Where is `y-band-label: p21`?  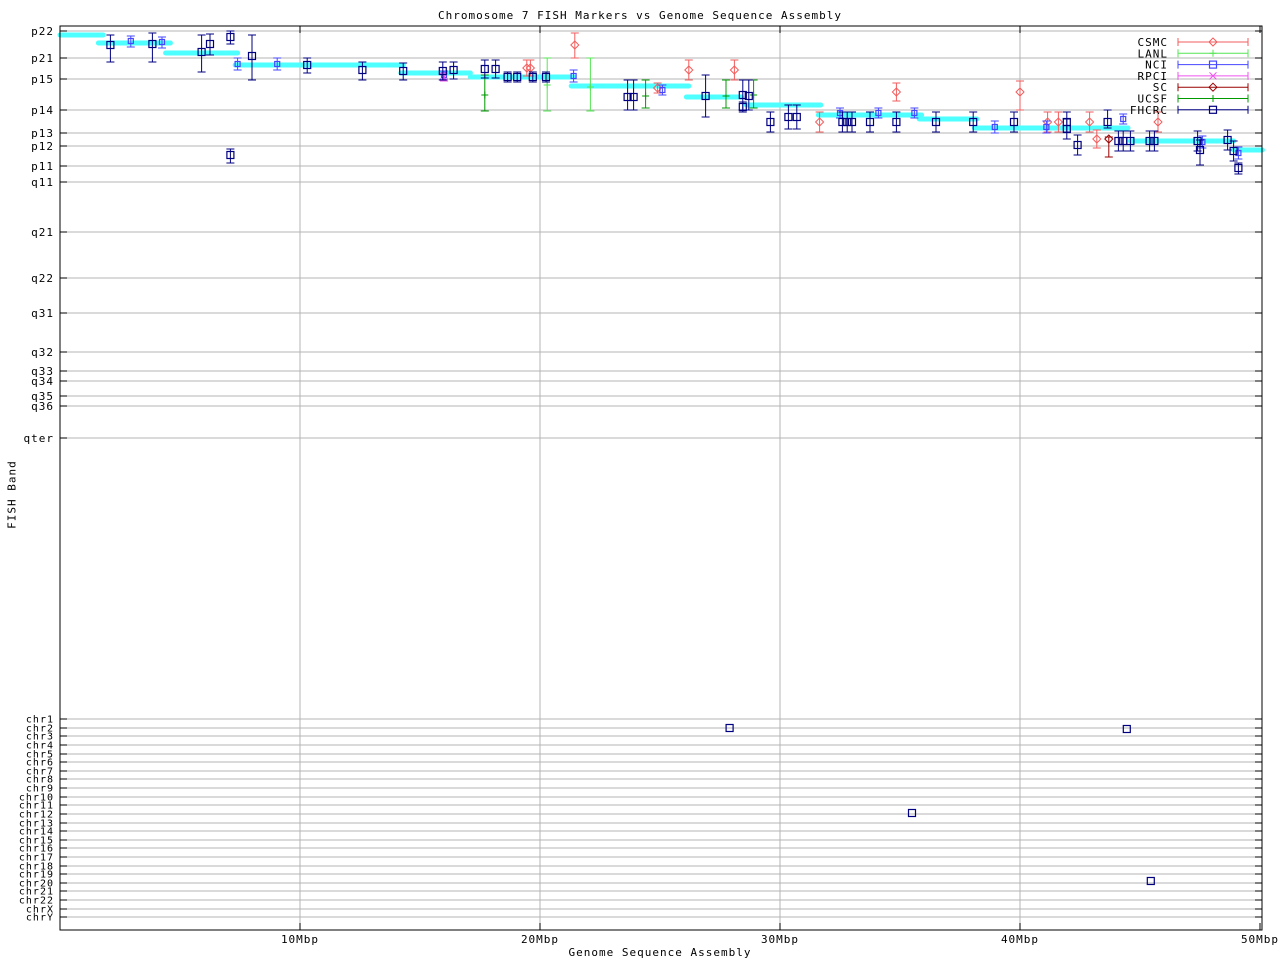
y-band-label: p21 is located at coordinates (42, 58).